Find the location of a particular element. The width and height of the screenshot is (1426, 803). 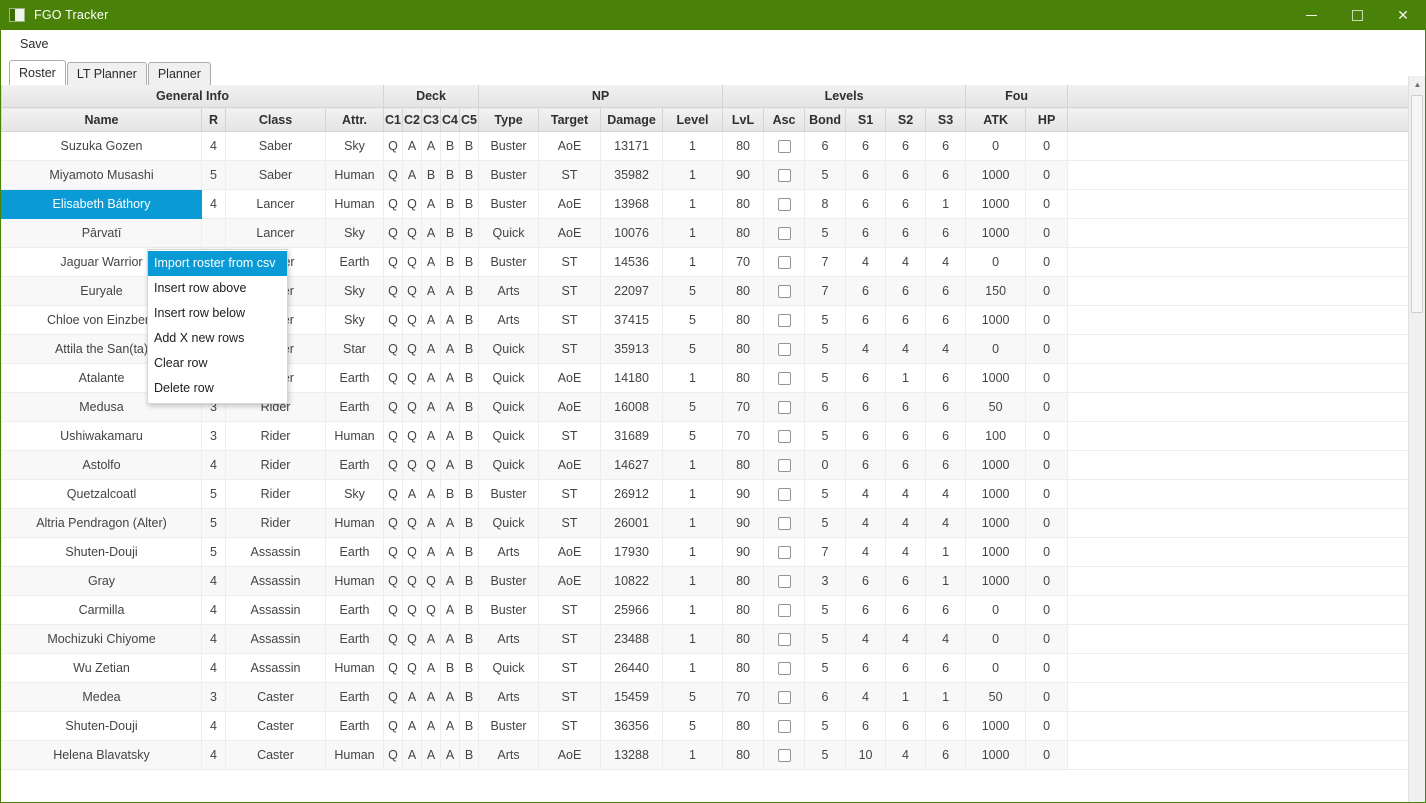

column-header-class: Class is located at coordinates (275, 119).